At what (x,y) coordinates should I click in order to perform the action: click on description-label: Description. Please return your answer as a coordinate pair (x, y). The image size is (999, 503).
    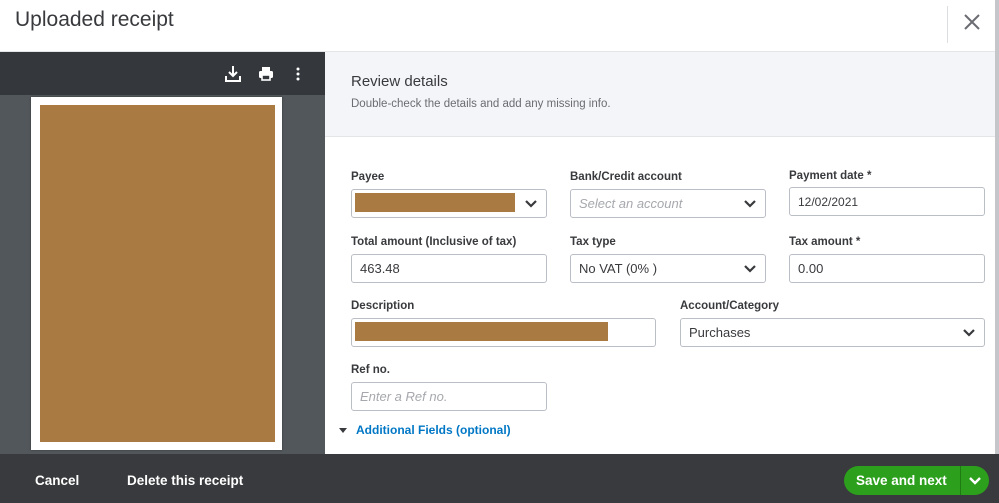
    Looking at the image, I should click on (383, 306).